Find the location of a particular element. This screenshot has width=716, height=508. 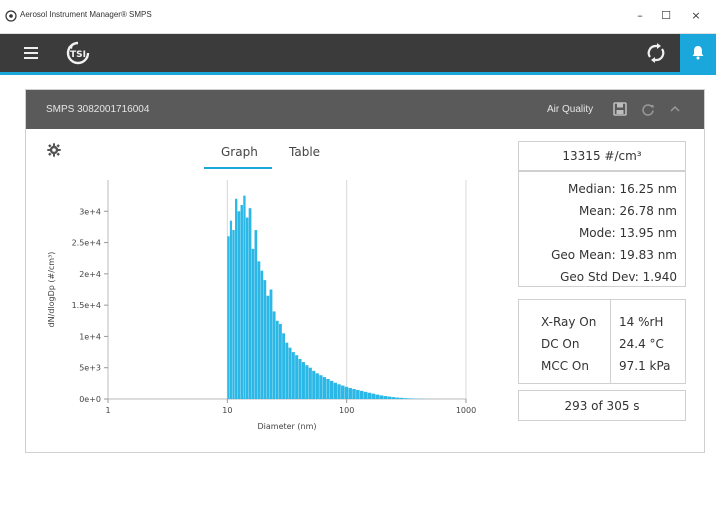

window-title: Aerosol Instrument Manager® SMPS is located at coordinates (86, 14).